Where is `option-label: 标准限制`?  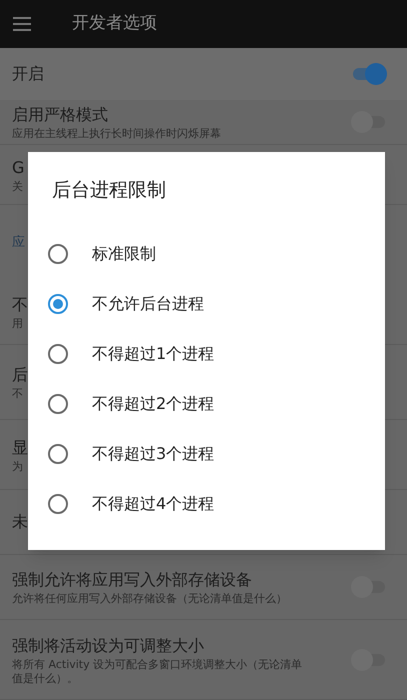 option-label: 标准限制 is located at coordinates (124, 254).